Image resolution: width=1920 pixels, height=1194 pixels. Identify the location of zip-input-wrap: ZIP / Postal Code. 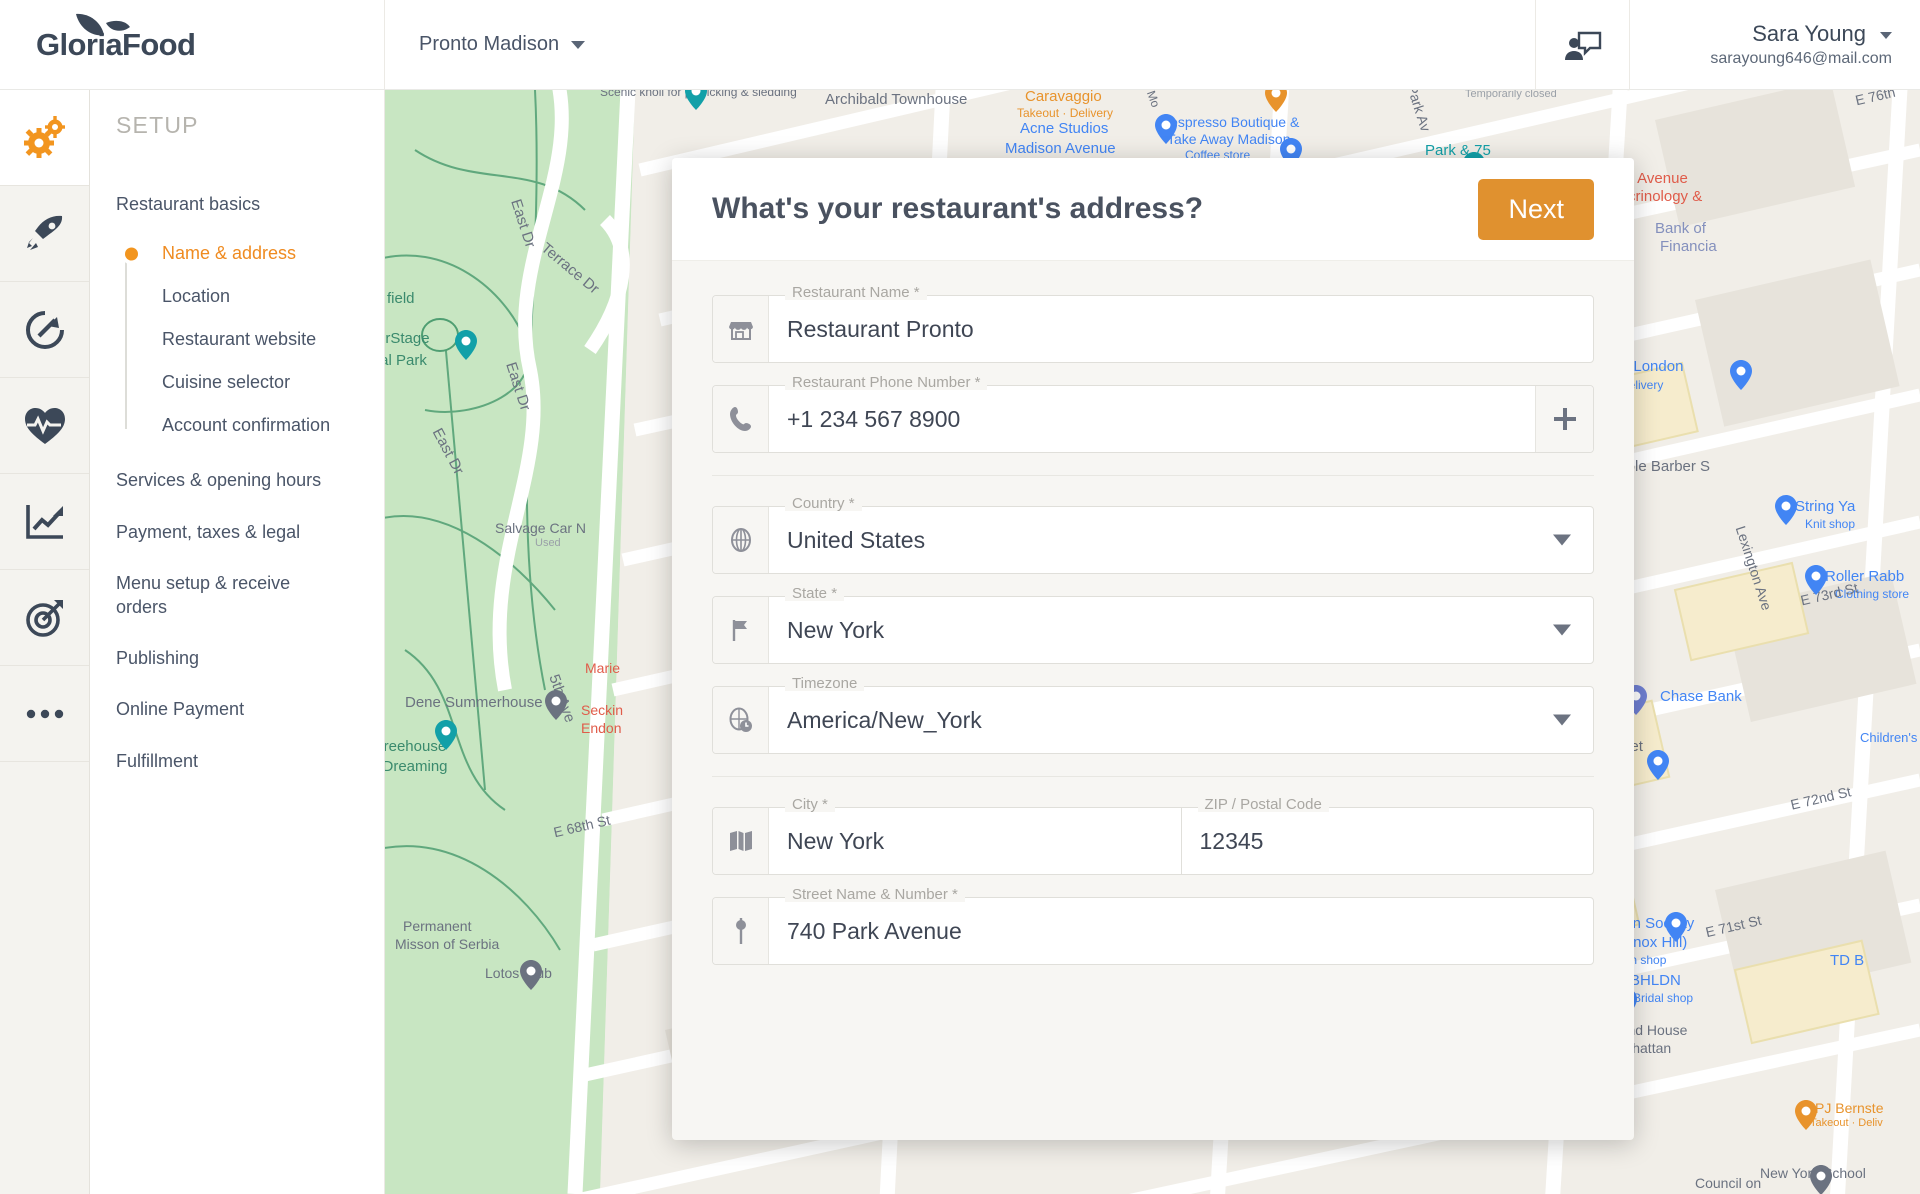
(1387, 835).